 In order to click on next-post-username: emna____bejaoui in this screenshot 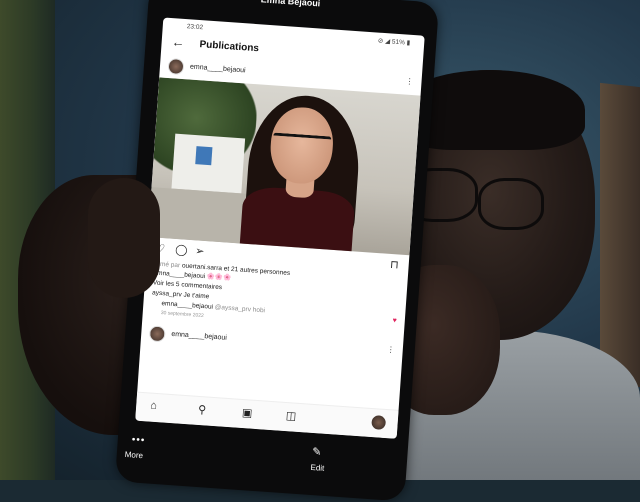, I will do `click(199, 336)`.